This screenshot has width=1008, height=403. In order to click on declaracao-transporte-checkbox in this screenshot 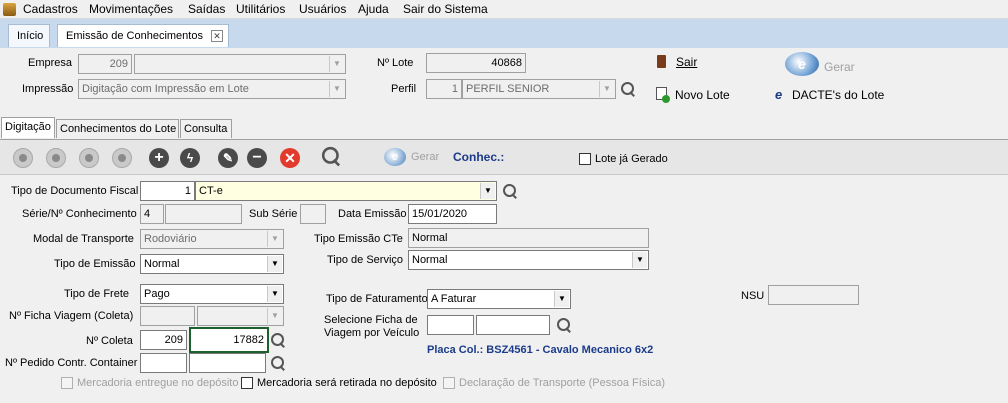, I will do `click(449, 383)`.